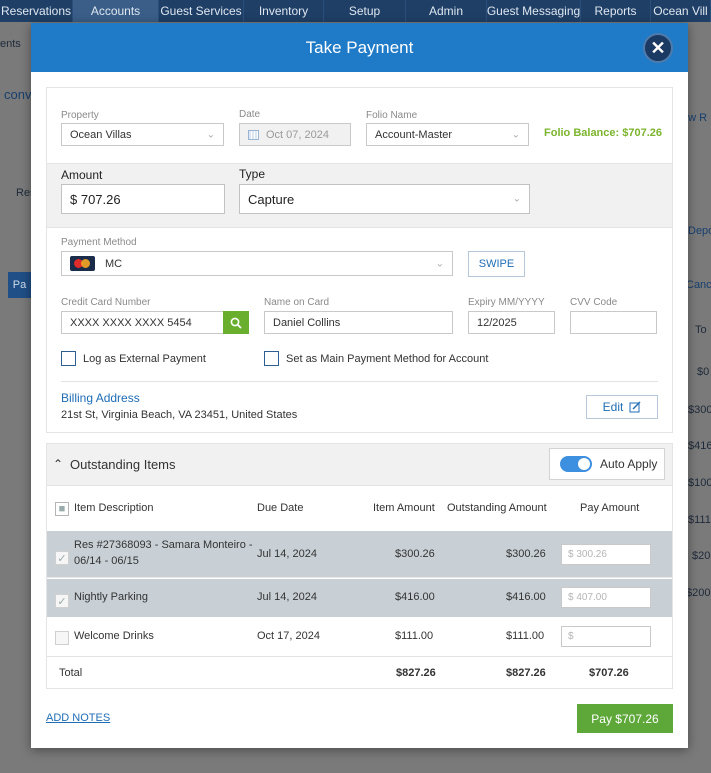 This screenshot has width=711, height=773. What do you see at coordinates (699, 520) in the screenshot?
I see `bg-val: $111` at bounding box center [699, 520].